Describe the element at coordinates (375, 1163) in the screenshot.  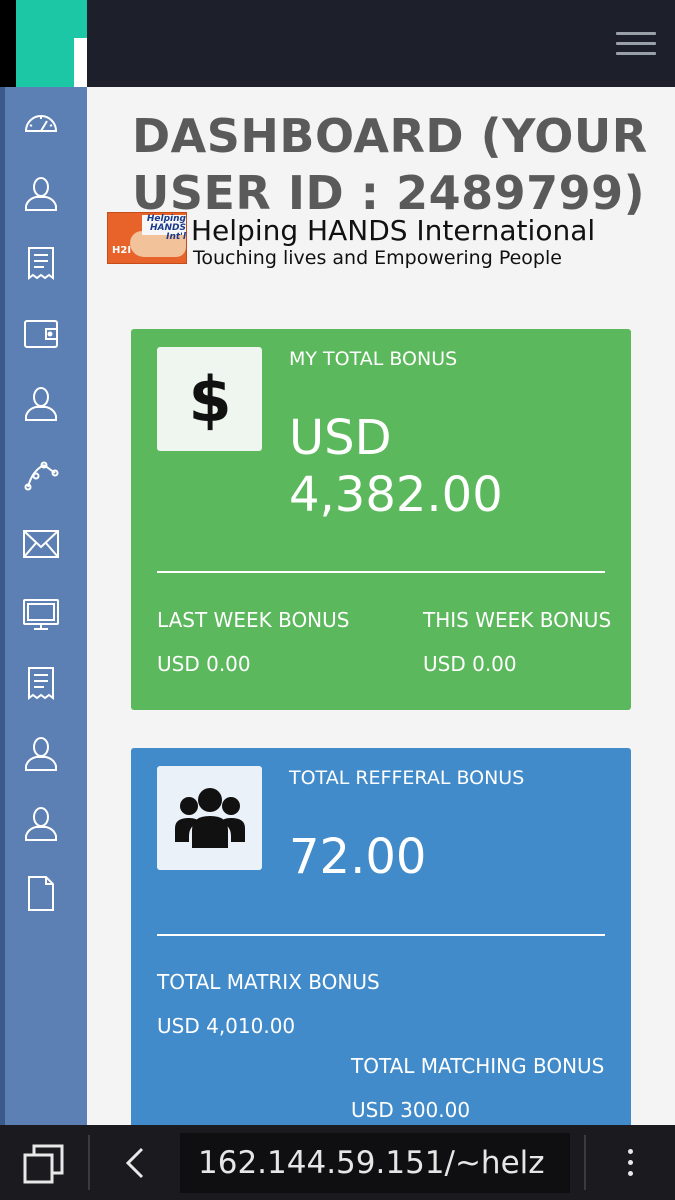
I see `address-bar: 162.144.59.151/~helz` at that location.